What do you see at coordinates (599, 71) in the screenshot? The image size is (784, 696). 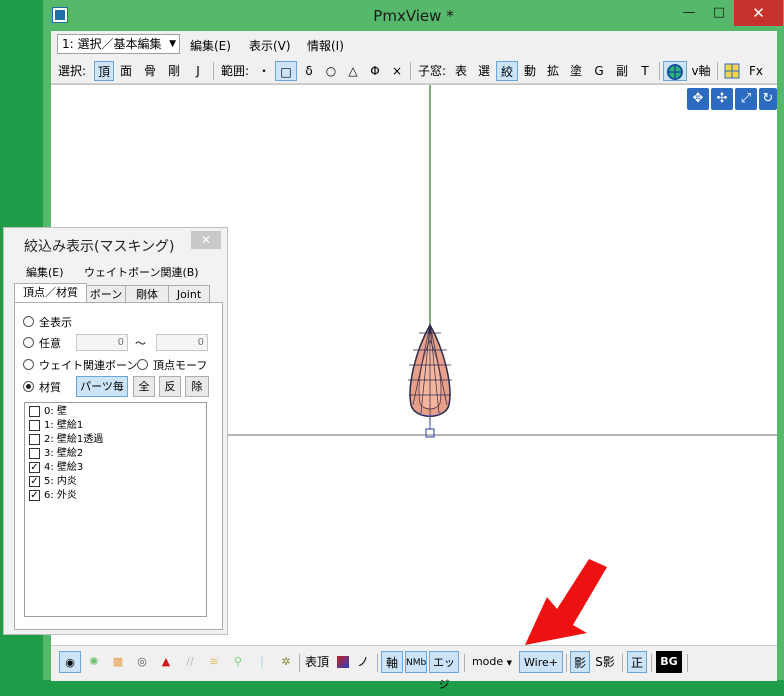 I see `subwin-group-button: G` at bounding box center [599, 71].